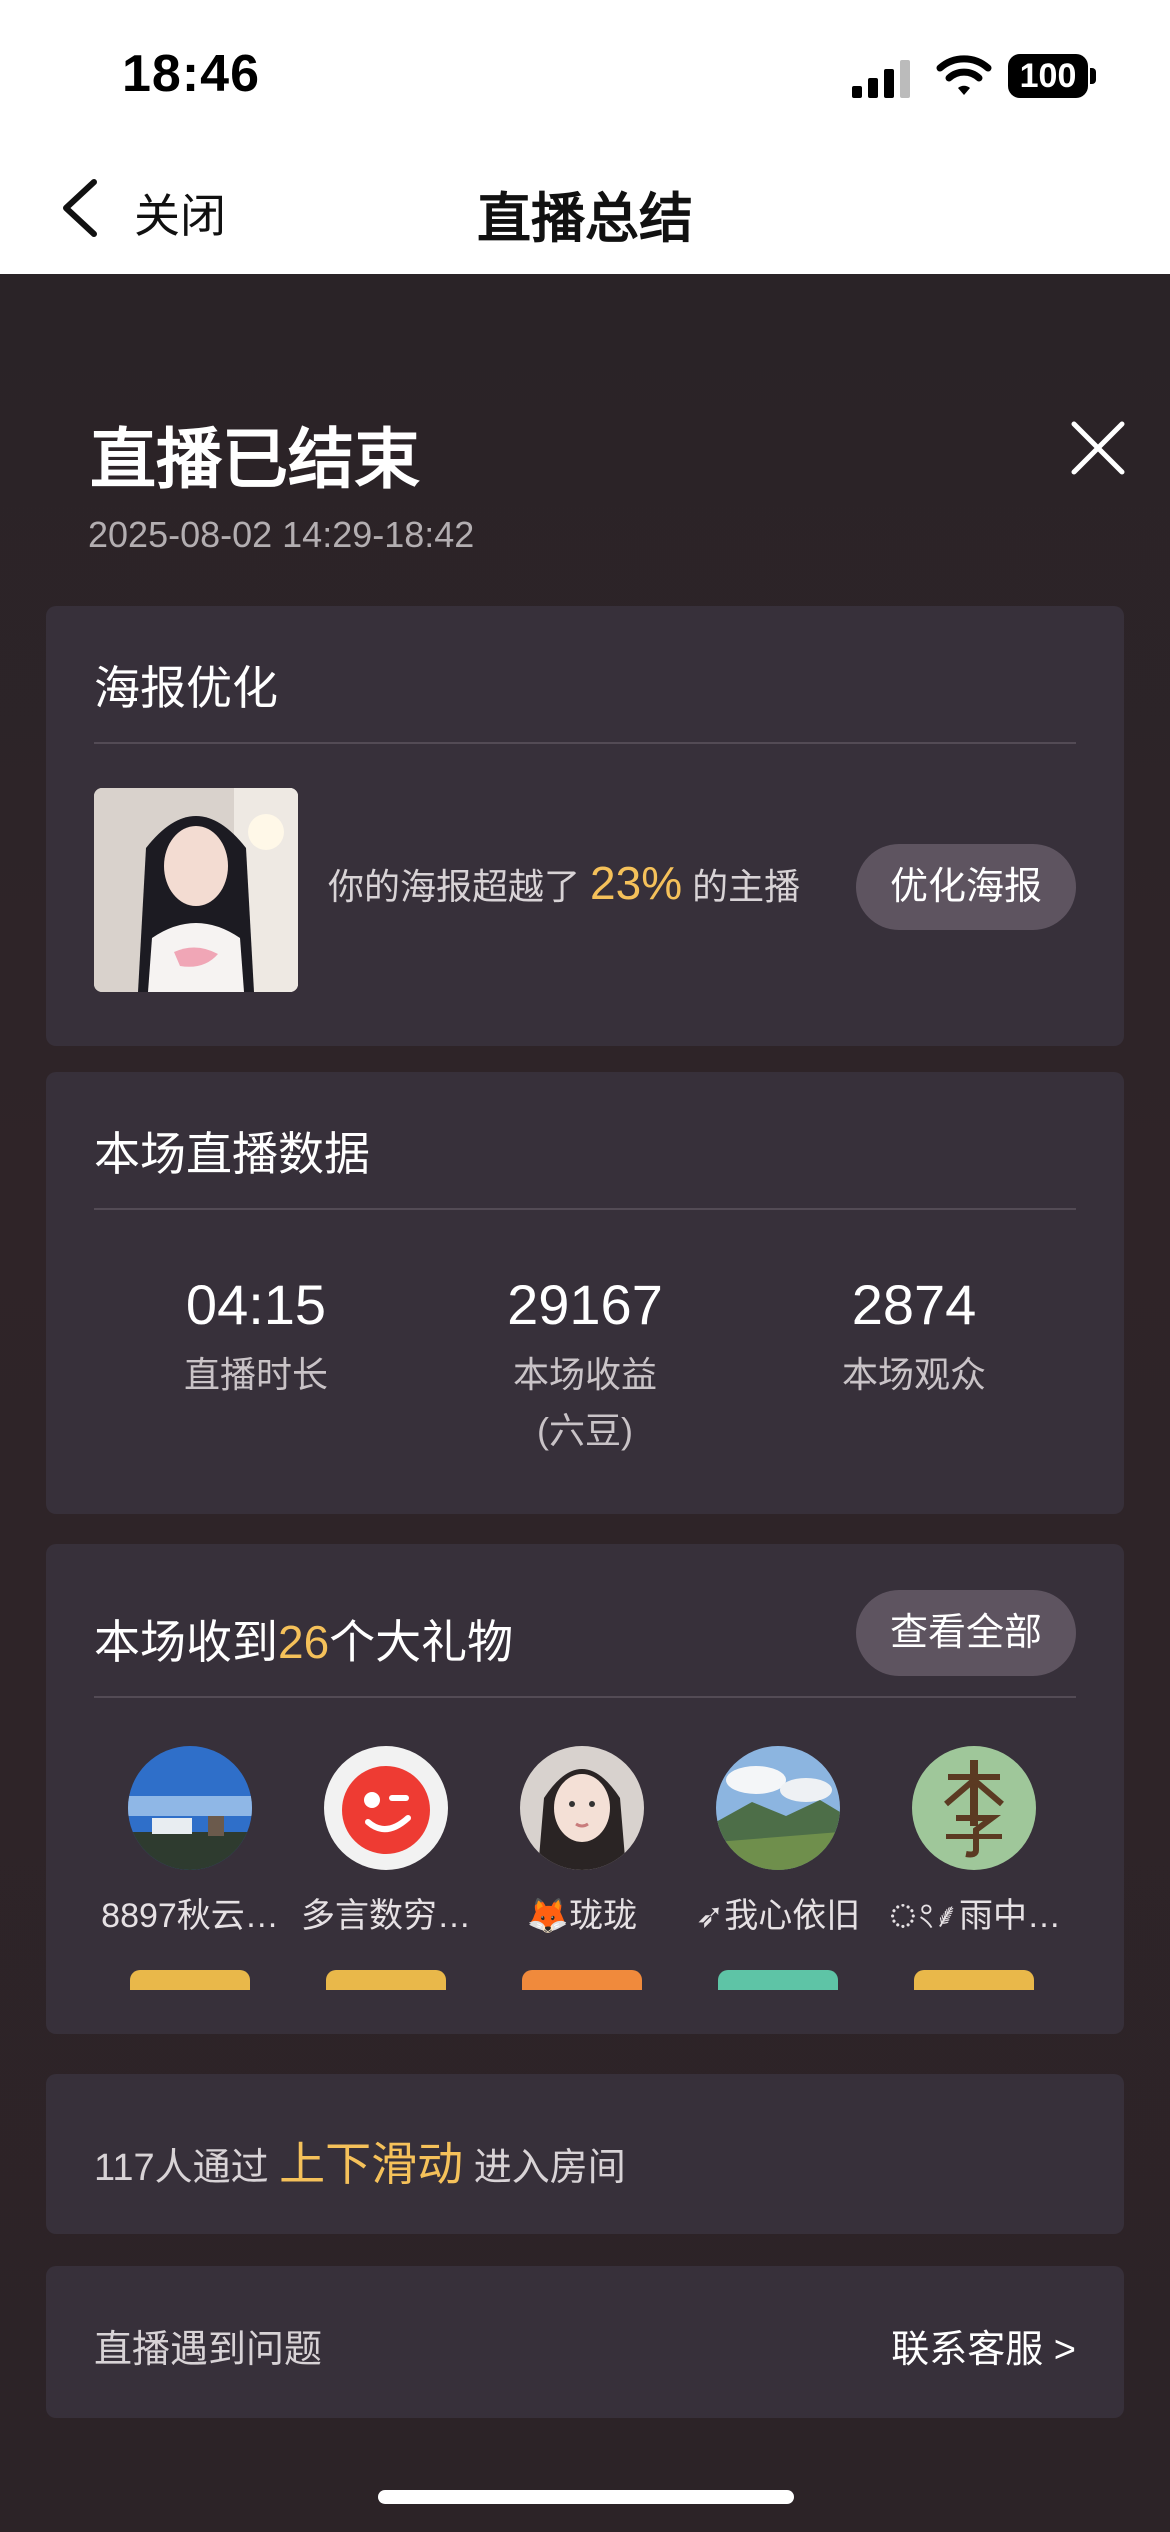  Describe the element at coordinates (186, 688) in the screenshot. I see `poster-card-title: 海报优化` at that location.